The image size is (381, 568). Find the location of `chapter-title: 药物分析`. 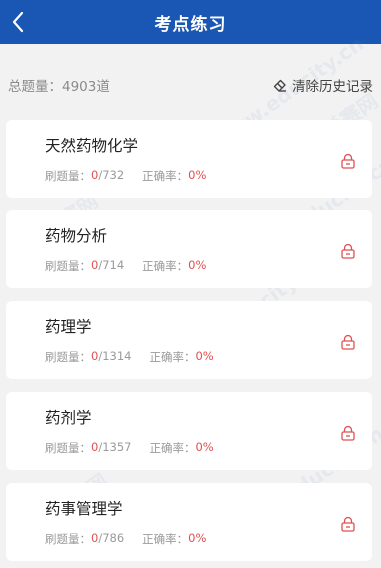

chapter-title: 药物分析 is located at coordinates (76, 236).